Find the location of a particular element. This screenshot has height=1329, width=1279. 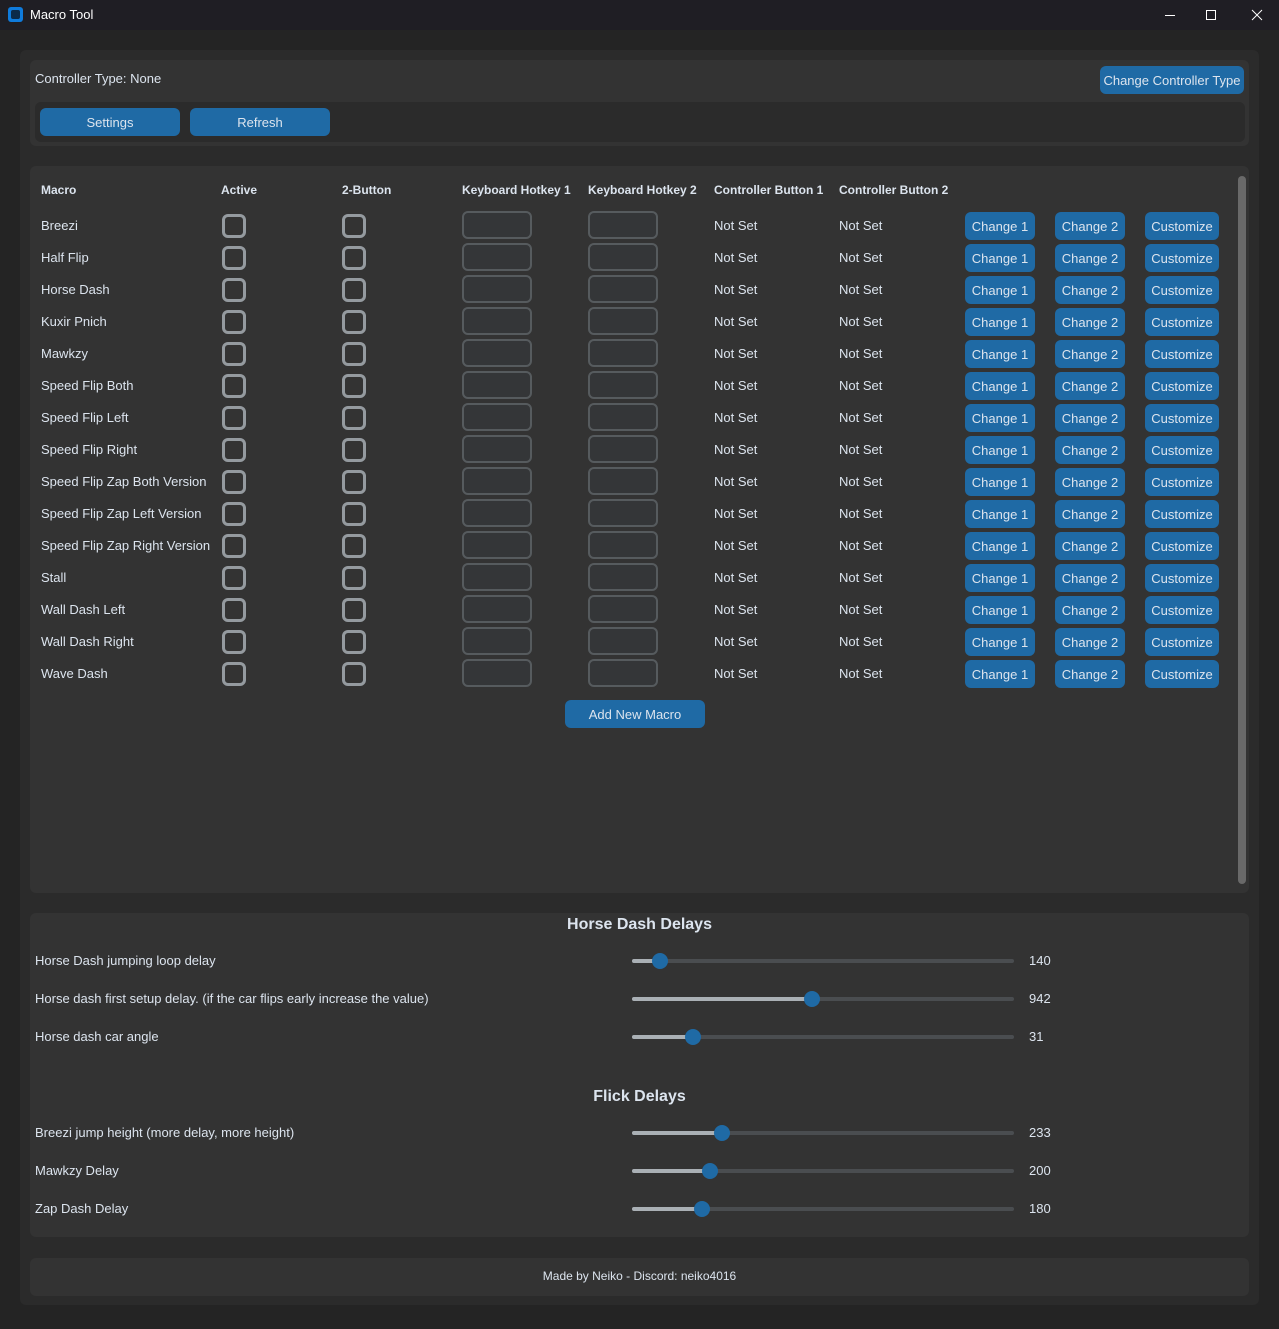

maximize-button is located at coordinates (1211, 15).